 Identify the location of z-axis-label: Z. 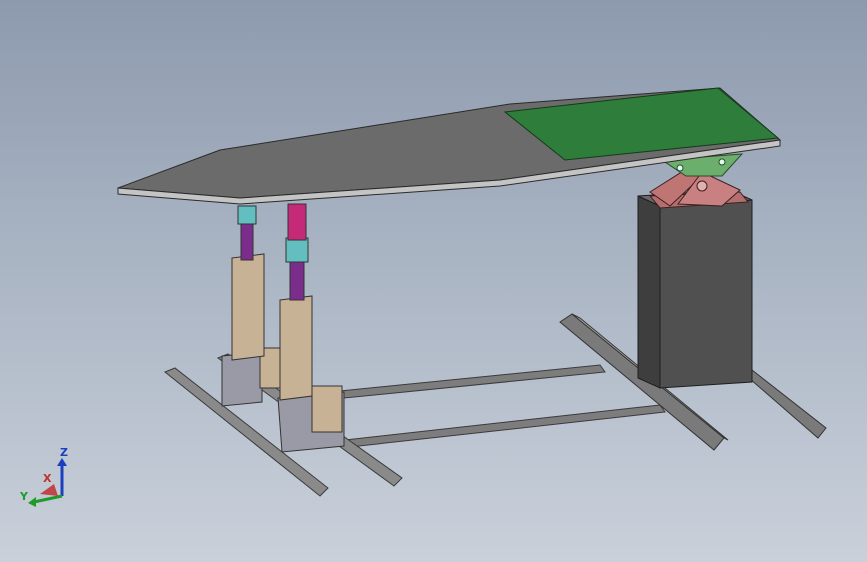
(64, 452).